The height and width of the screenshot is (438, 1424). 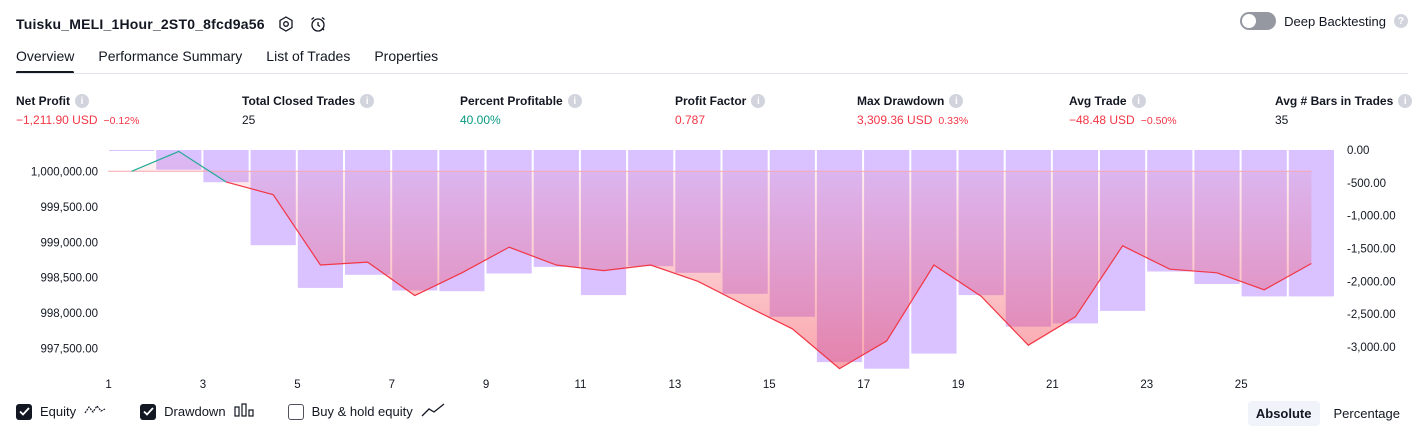 I want to click on legend-label: Equity, so click(x=58, y=411).